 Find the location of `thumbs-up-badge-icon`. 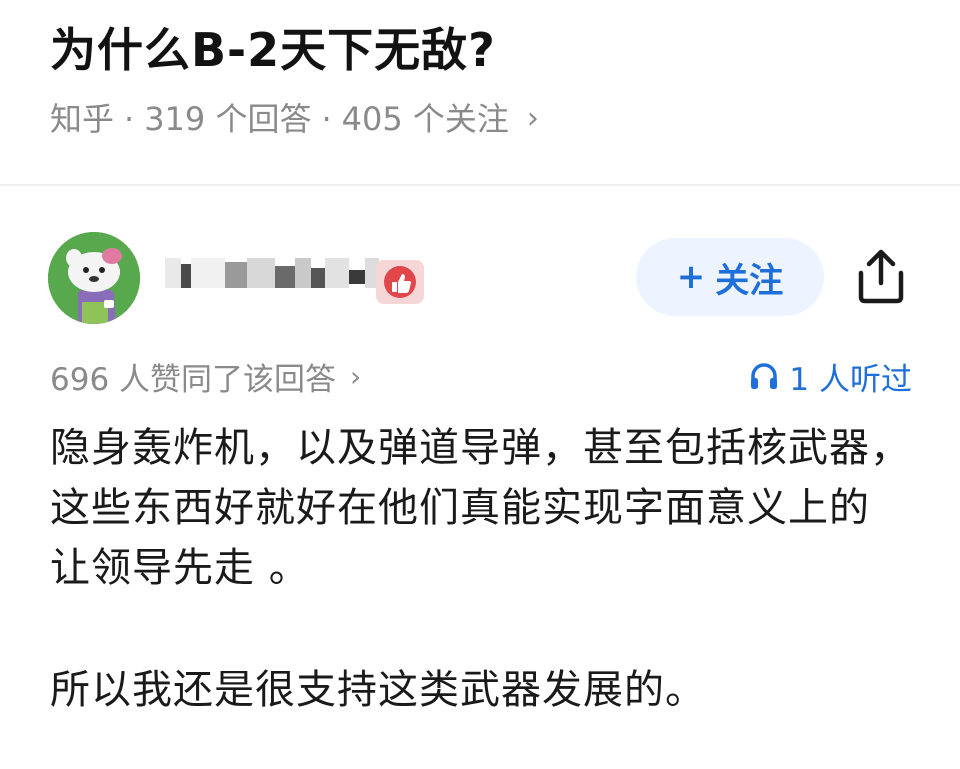

thumbs-up-badge-icon is located at coordinates (400, 282).